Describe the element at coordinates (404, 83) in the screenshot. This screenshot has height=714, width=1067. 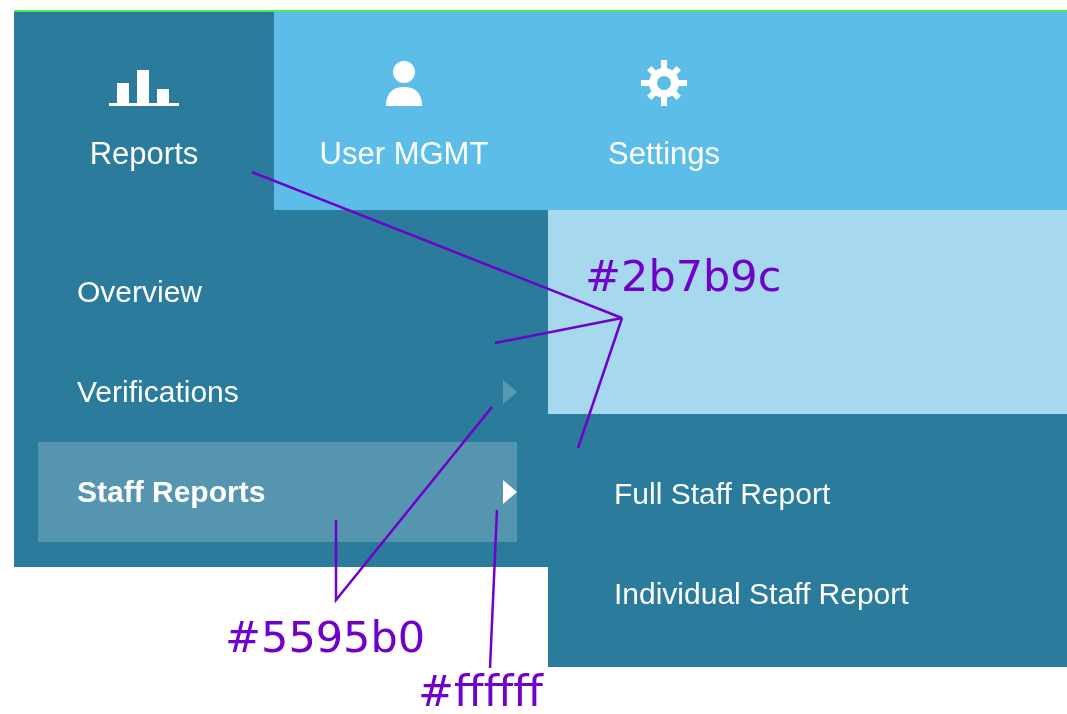
I see `user-icon` at that location.